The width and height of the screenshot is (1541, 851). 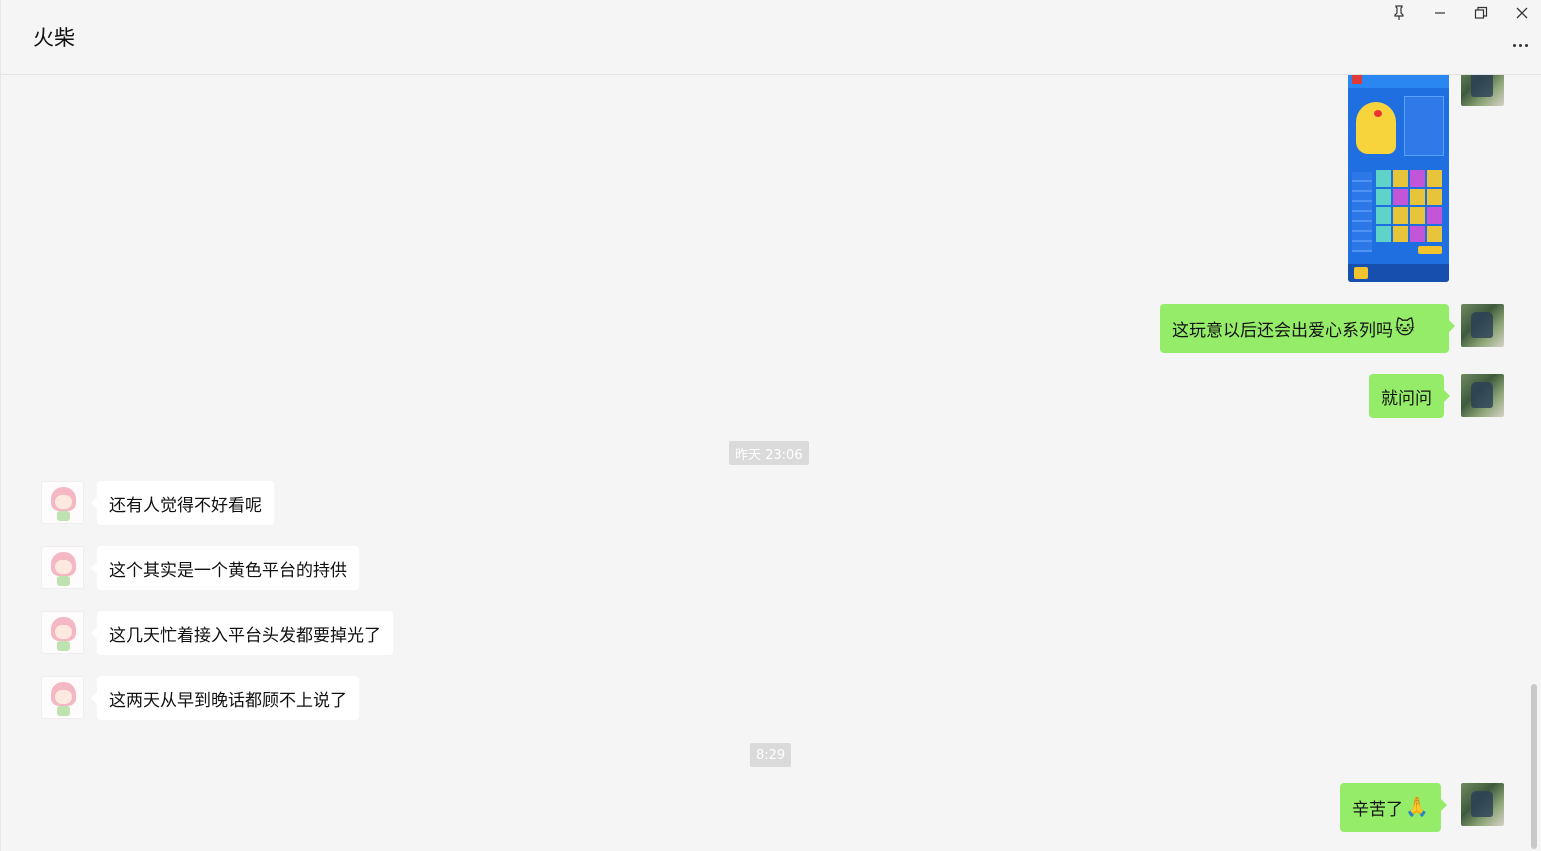 I want to click on close-icon, so click(x=1522, y=13).